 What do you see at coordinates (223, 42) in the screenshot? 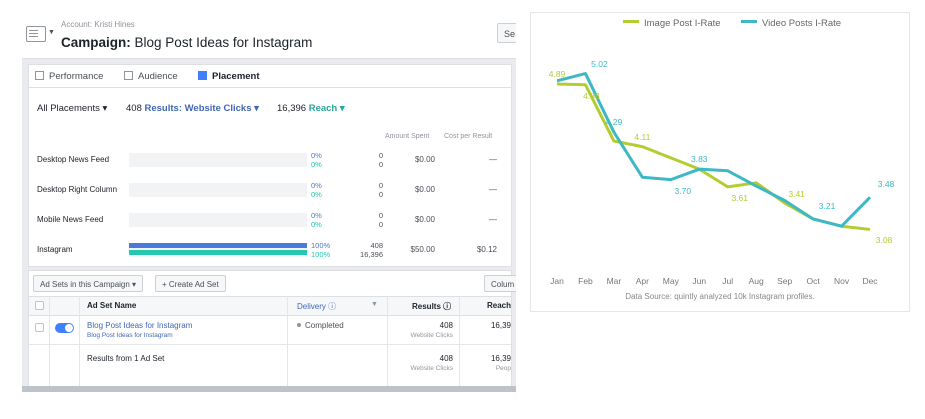
I see `campaign-name: Blog Post Ideas for Instagram` at bounding box center [223, 42].